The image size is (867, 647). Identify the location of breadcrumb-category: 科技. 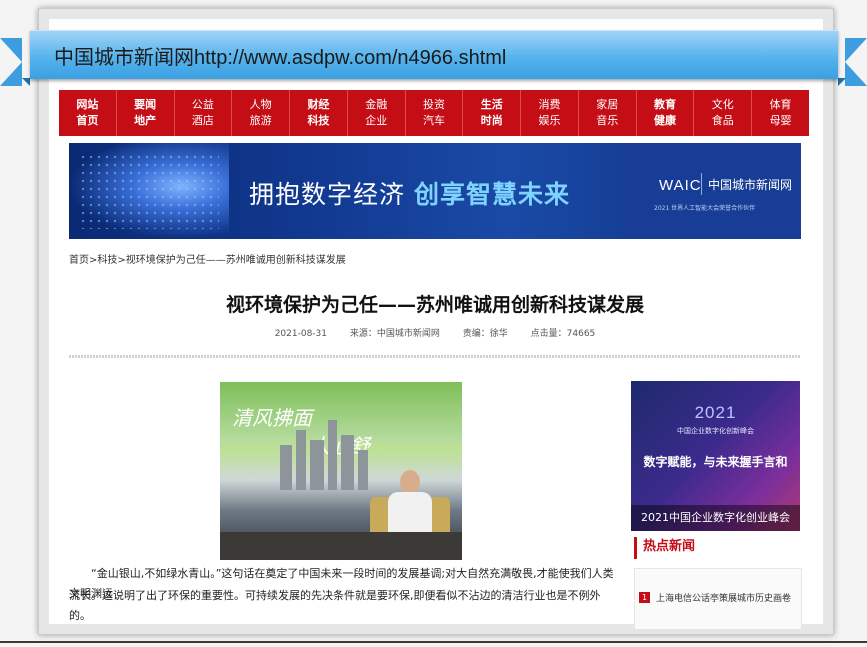
(107, 260).